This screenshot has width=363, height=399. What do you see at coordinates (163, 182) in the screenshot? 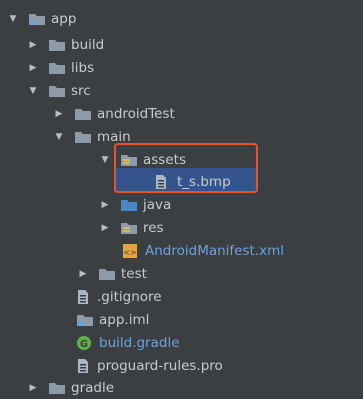
I see `image-file-icon` at bounding box center [163, 182].